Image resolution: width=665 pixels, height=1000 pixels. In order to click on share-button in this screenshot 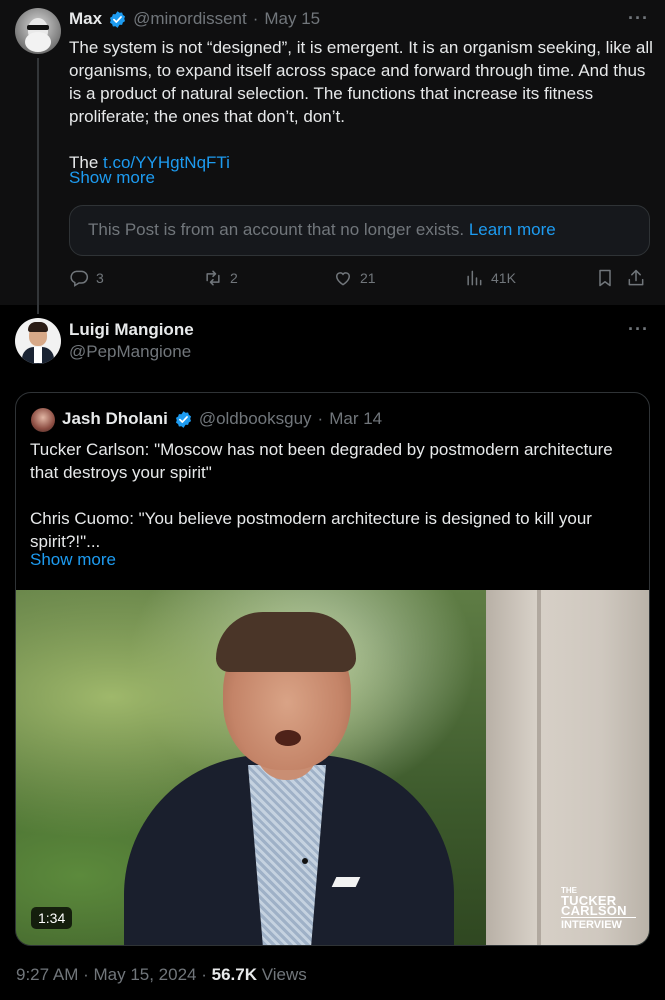, I will do `click(636, 278)`.